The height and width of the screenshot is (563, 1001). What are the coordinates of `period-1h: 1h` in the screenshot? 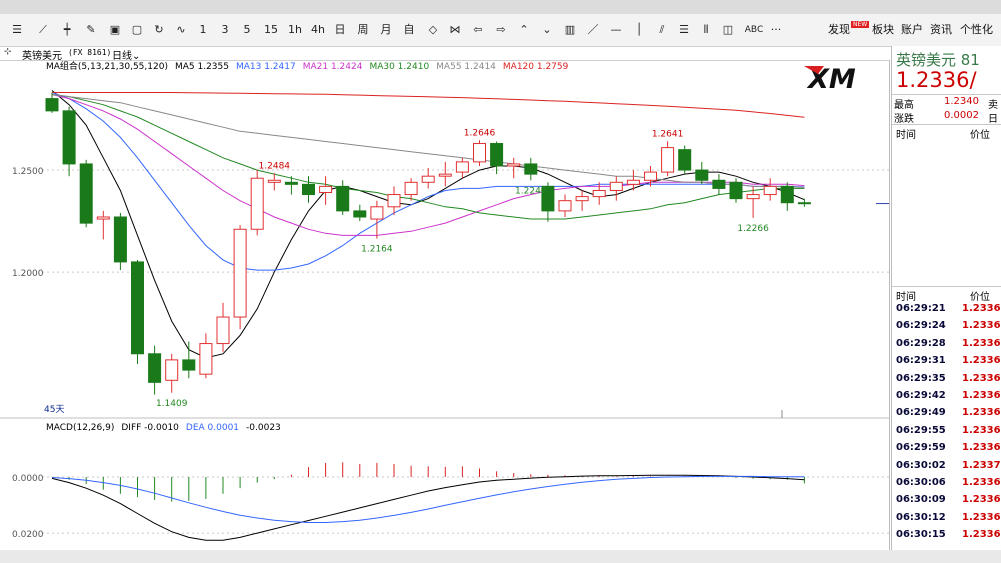 It's located at (295, 30).